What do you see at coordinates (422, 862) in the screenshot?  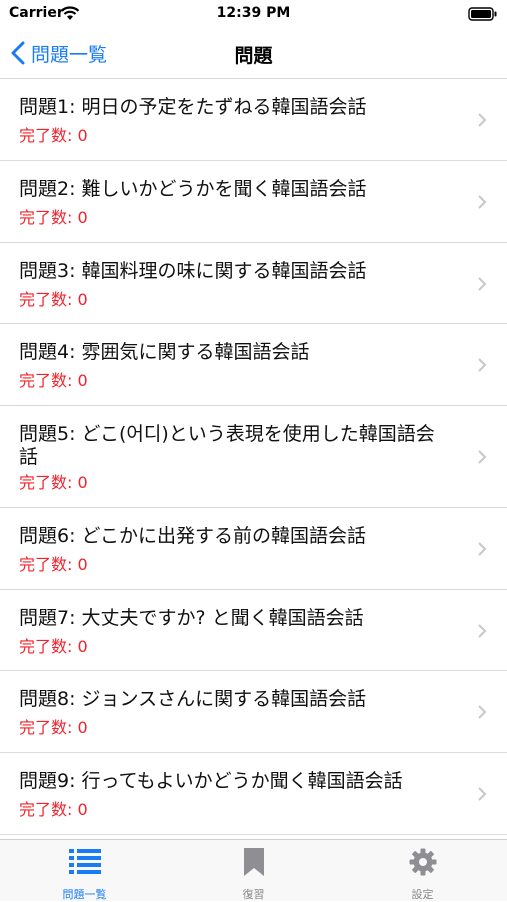 I see `gear-icon` at bounding box center [422, 862].